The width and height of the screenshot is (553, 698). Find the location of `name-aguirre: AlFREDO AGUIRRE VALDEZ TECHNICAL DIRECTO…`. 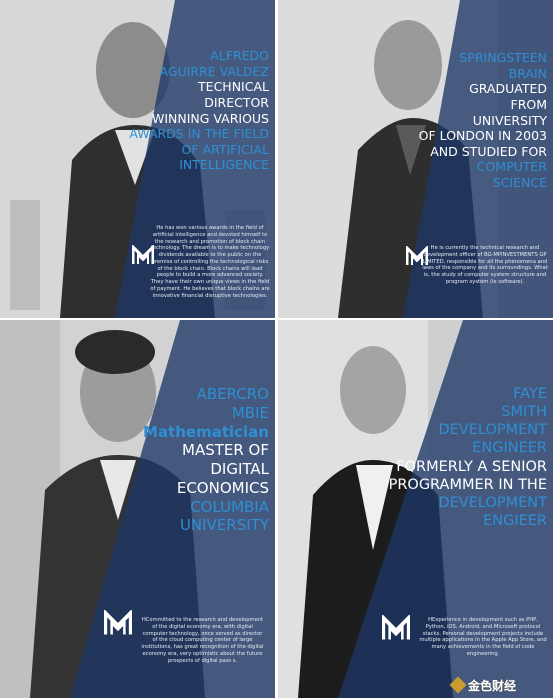

name-aguirre: AlFREDO AGUIRRE VALDEZ TECHNICAL DIRECTO… is located at coordinates (199, 110).